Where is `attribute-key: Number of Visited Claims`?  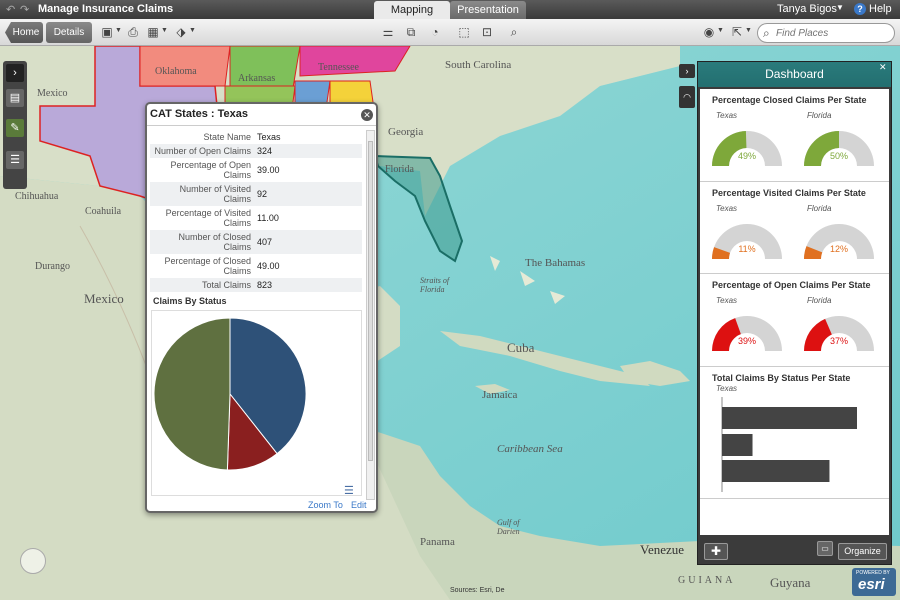 attribute-key: Number of Visited Claims is located at coordinates (202, 194).